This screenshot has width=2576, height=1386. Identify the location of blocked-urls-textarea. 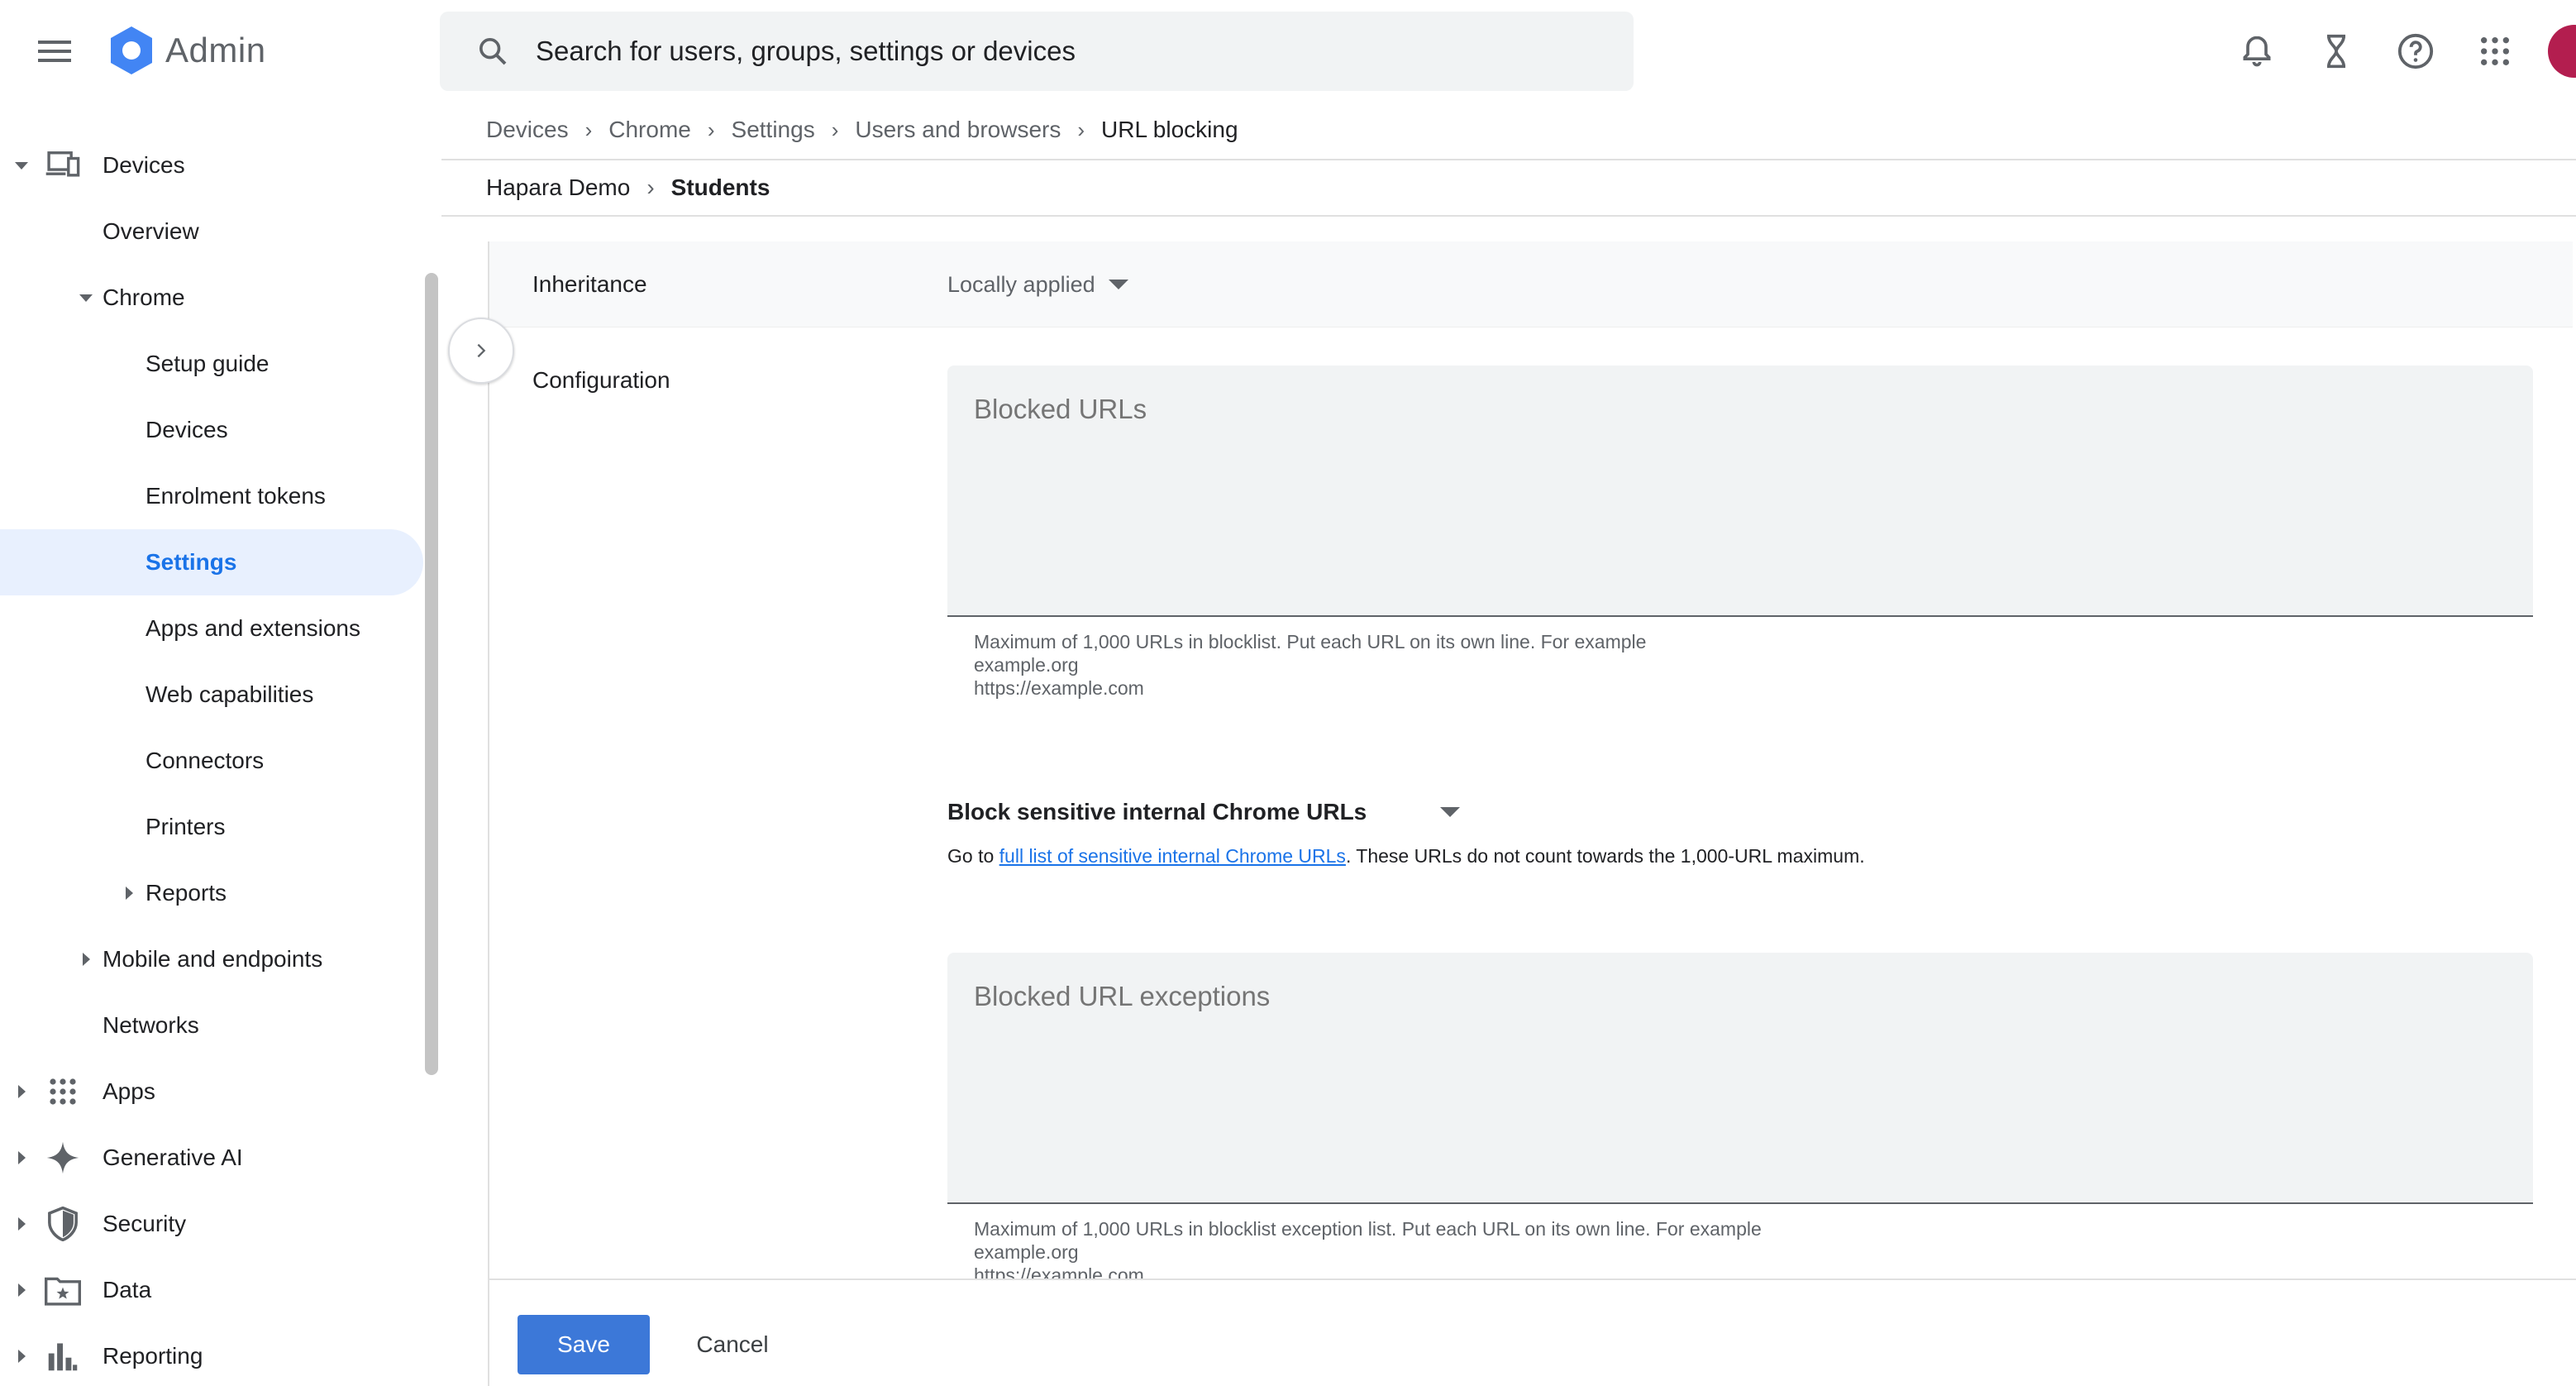
(1740, 491).